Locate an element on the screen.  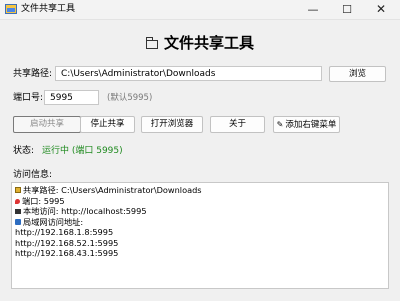
lan-url: http://192.168.1.8:5995 is located at coordinates (64, 232).